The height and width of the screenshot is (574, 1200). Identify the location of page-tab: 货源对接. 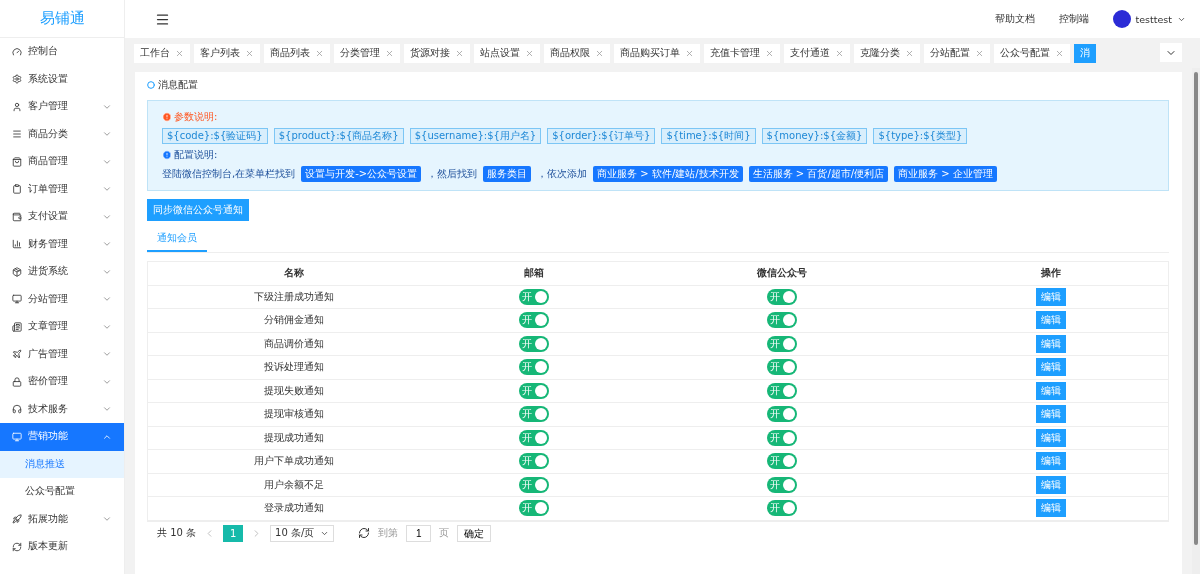
(437, 53).